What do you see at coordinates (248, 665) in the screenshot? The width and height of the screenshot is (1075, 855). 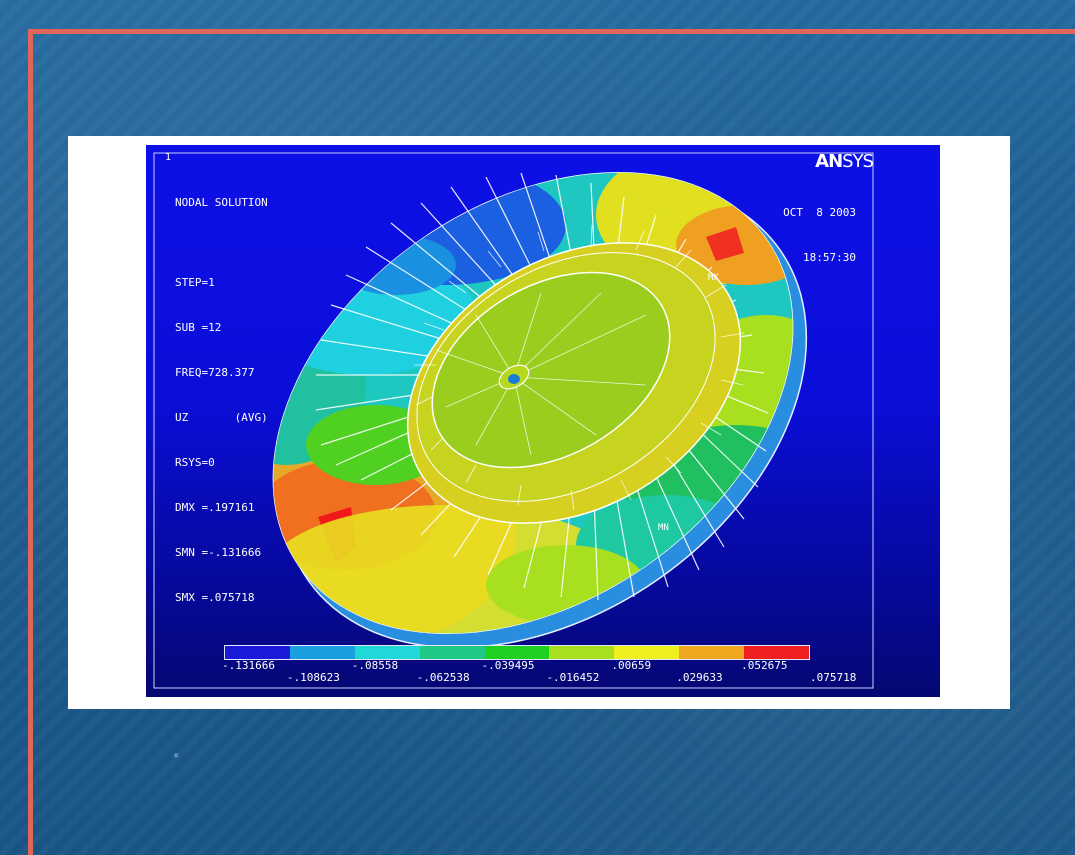 I see `legend-value: -.131666` at bounding box center [248, 665].